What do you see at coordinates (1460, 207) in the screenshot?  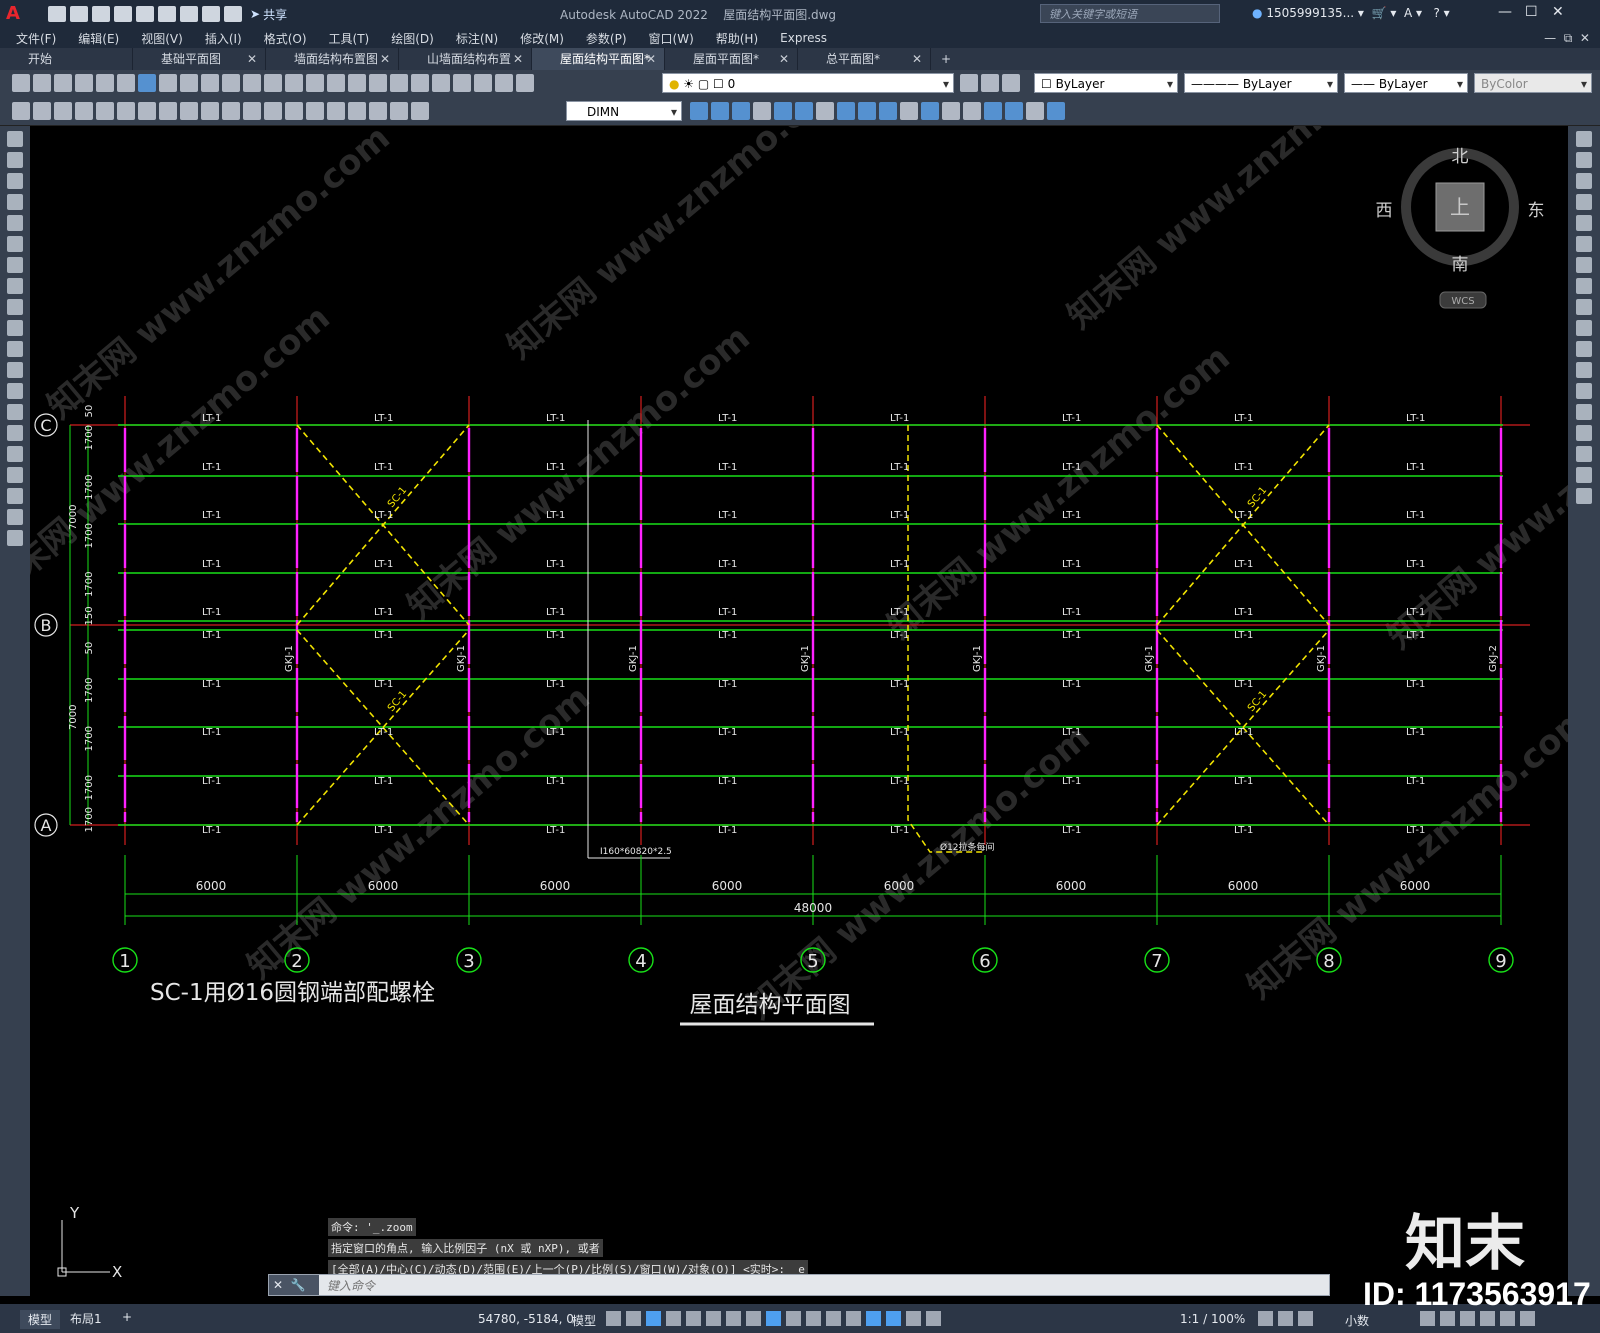 I see `view-cube-top: 上` at bounding box center [1460, 207].